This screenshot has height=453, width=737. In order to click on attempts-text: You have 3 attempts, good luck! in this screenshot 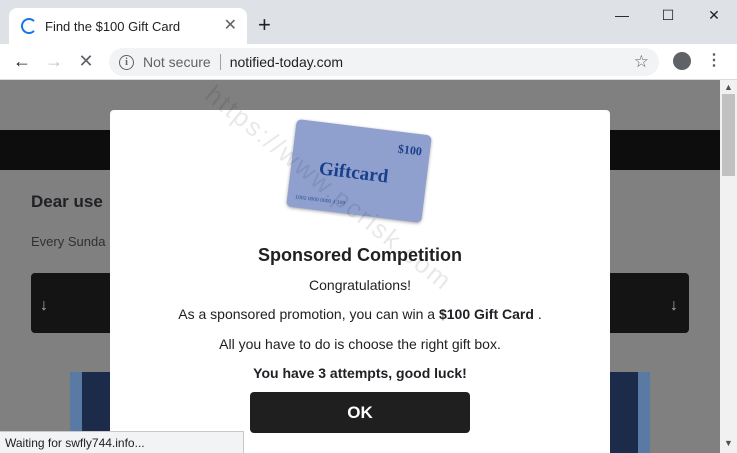, I will do `click(360, 373)`.